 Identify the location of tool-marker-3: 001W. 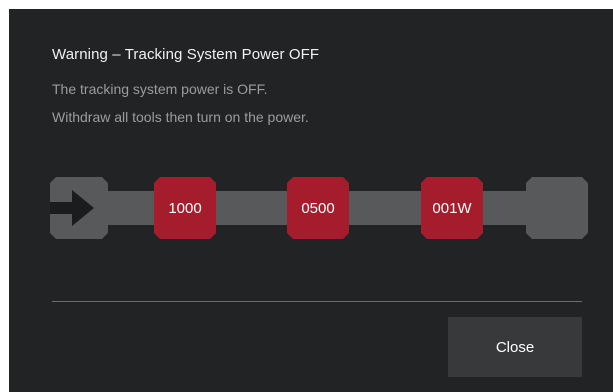
(452, 208).